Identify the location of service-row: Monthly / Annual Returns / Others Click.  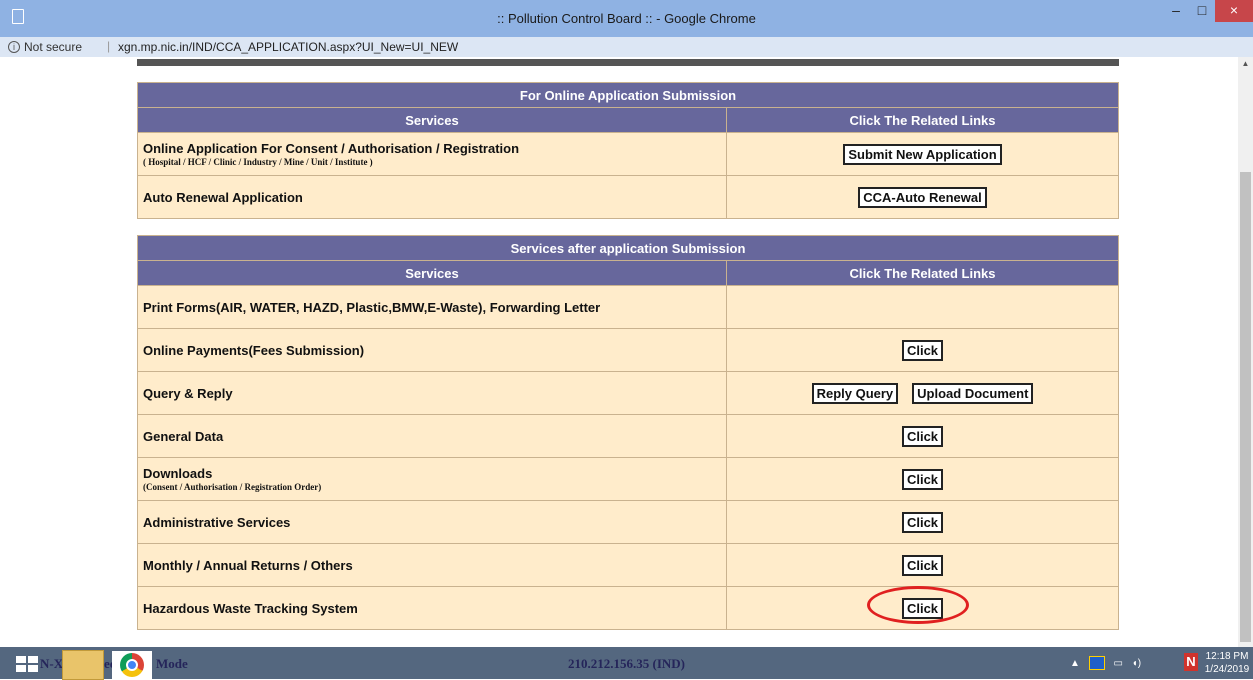
(628, 565).